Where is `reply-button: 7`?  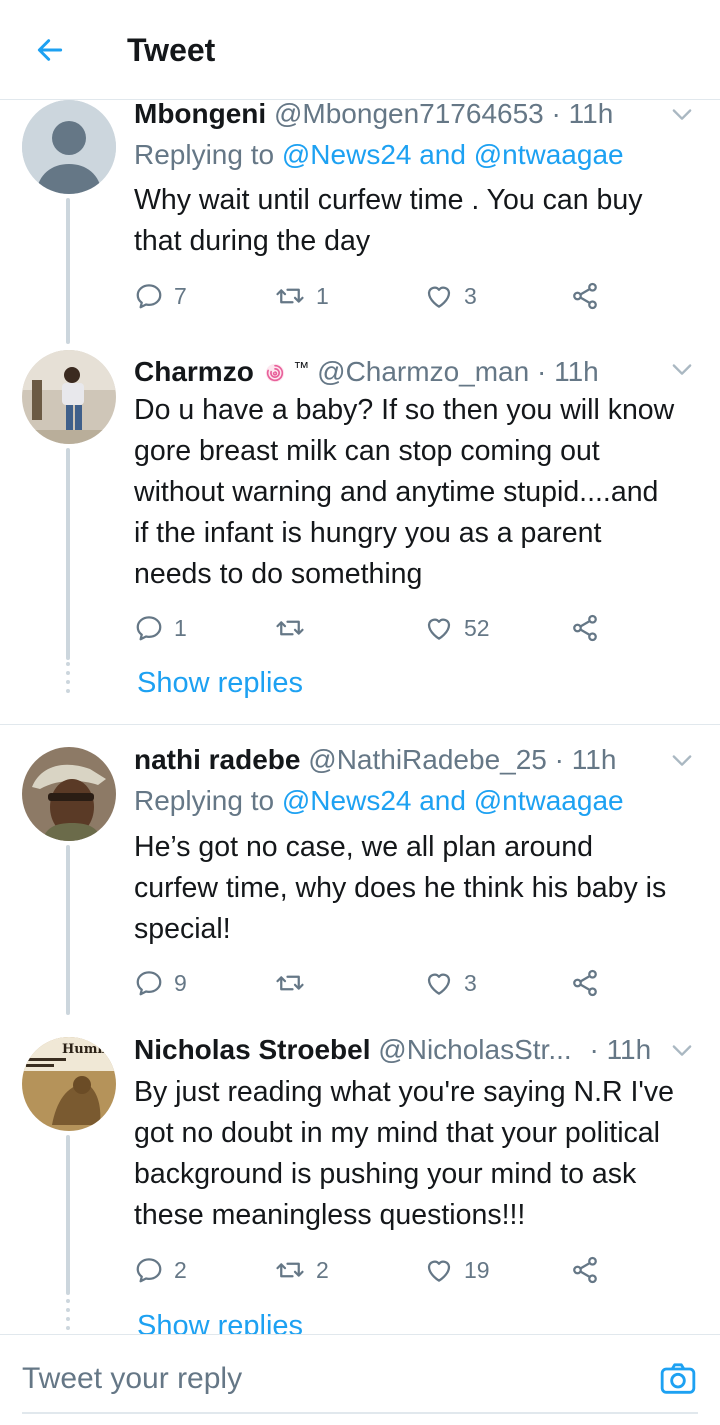 reply-button: 7 is located at coordinates (160, 296).